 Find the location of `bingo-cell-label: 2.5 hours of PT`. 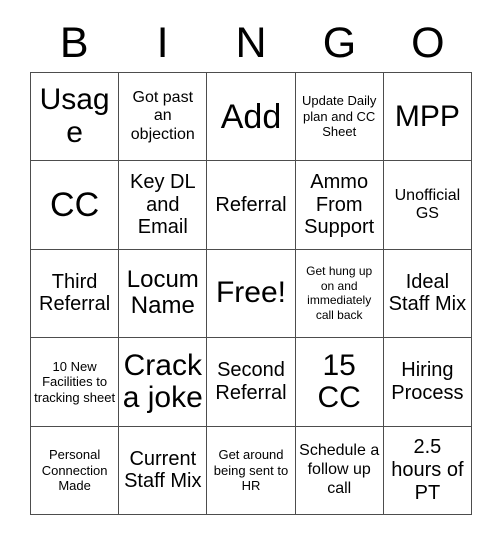

bingo-cell-label: 2.5 hours of PT is located at coordinates (427, 470).